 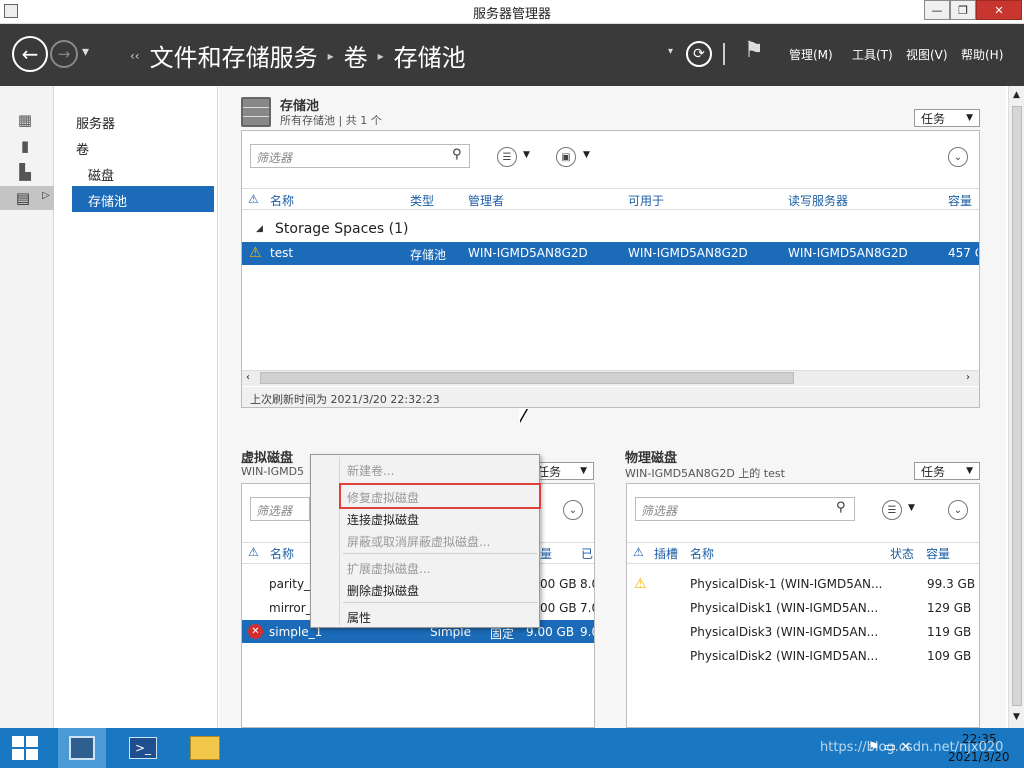 What do you see at coordinates (872, 54) in the screenshot?
I see `menu-tools: 工具(T)` at bounding box center [872, 54].